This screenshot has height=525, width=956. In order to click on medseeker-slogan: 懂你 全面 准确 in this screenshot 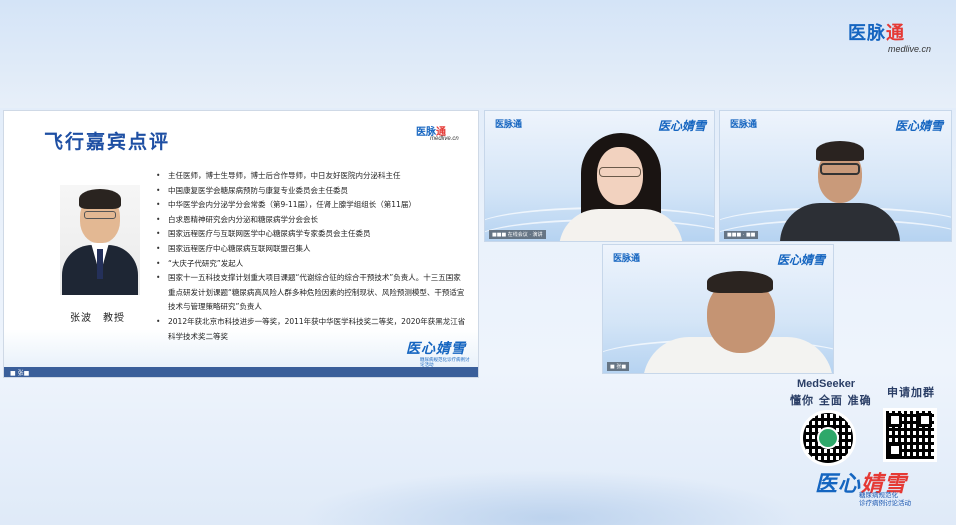, I will do `click(831, 400)`.